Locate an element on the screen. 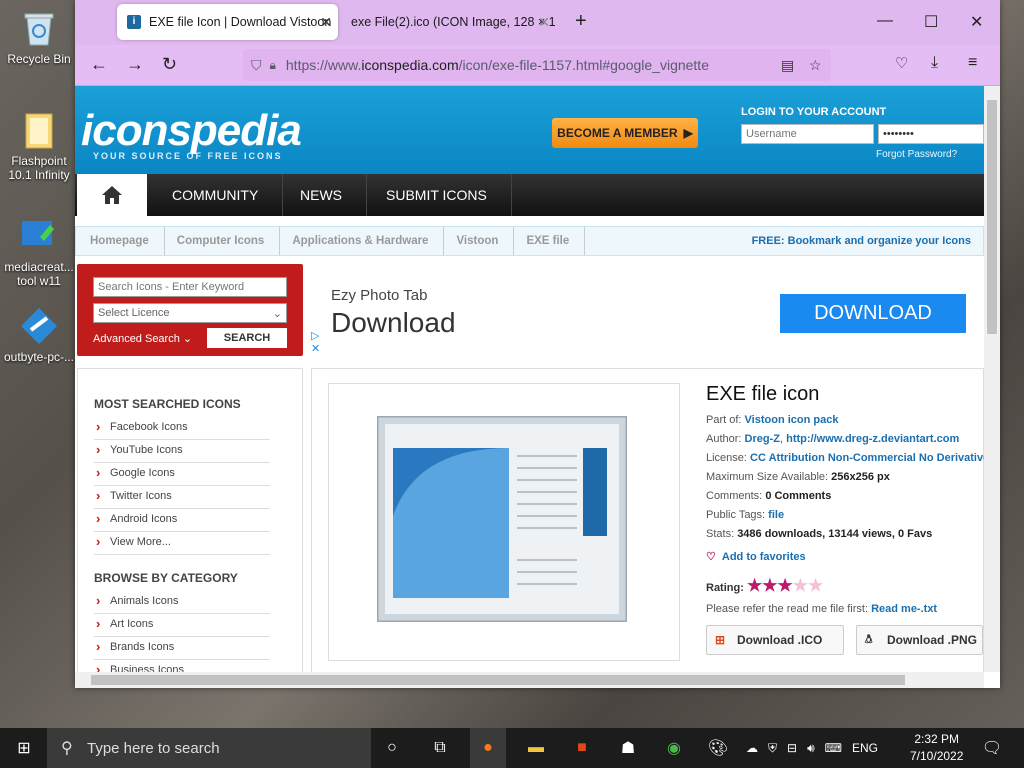  menu-icon: ≡ is located at coordinates (972, 63).